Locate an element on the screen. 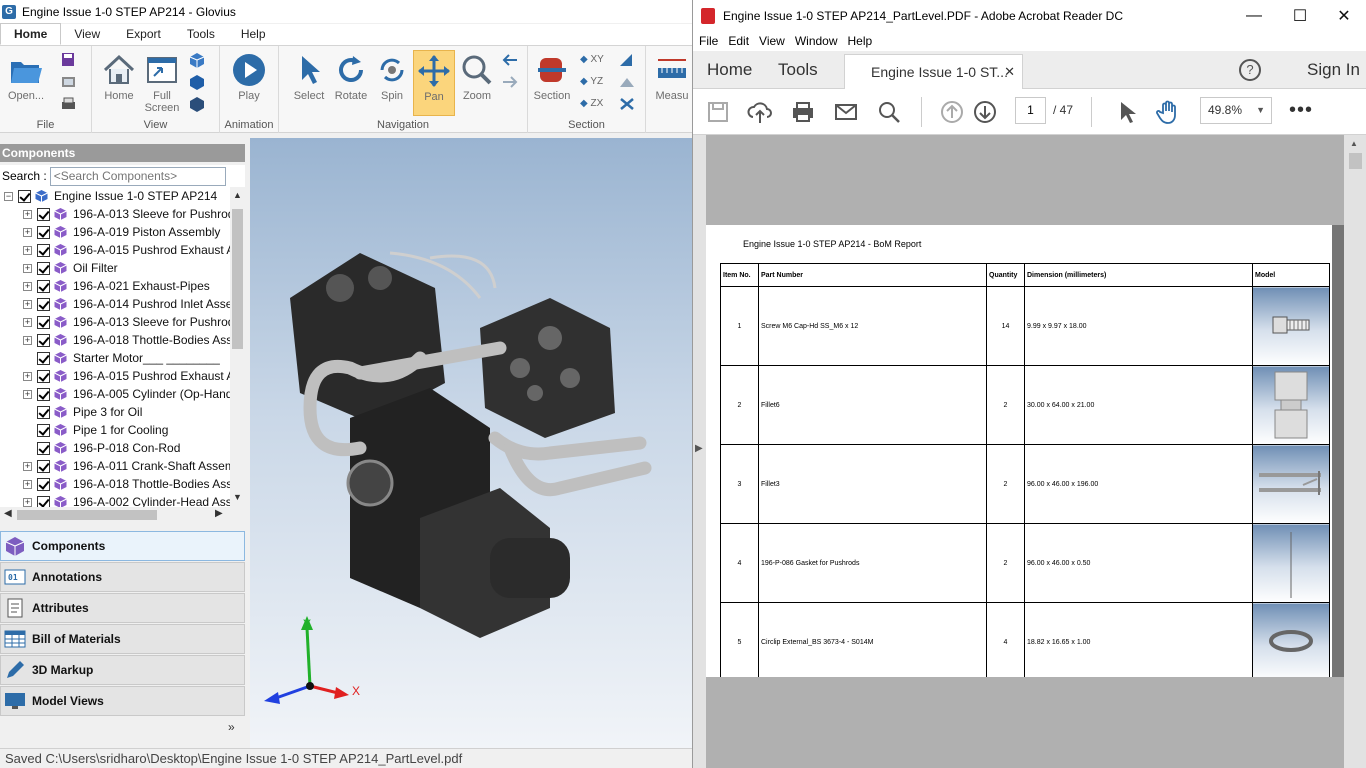 Image resolution: width=1366 pixels, height=768 pixels. section-cap-icon is located at coordinates (627, 82).